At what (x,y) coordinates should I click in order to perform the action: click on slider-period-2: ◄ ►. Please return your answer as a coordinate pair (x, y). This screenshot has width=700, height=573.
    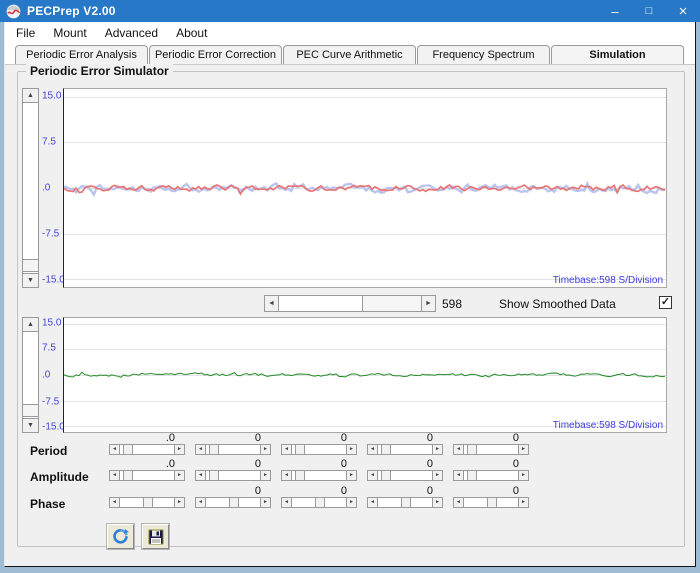
    Looking at the image, I should click on (233, 449).